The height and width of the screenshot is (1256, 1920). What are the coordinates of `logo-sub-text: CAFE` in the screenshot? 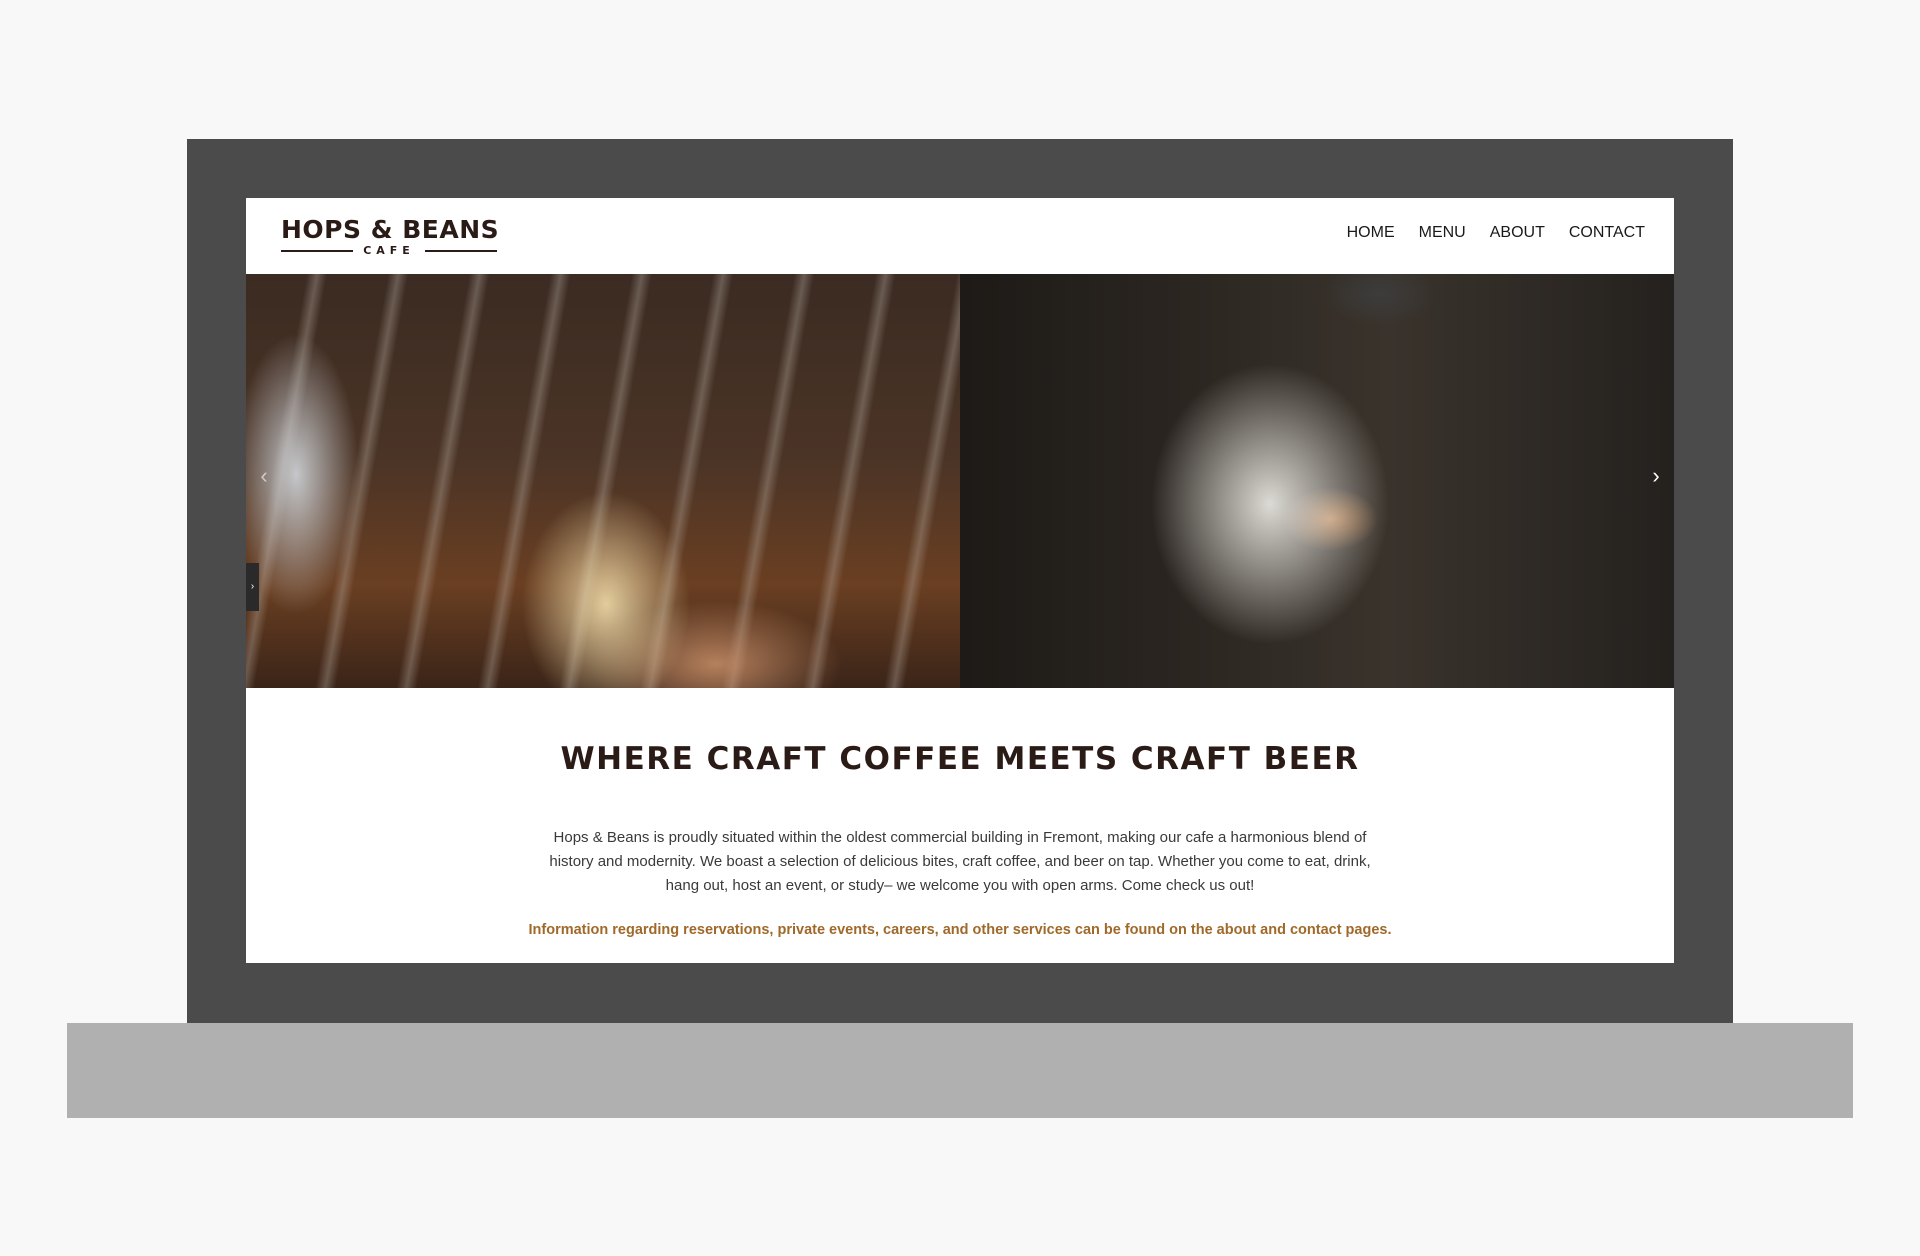 It's located at (389, 250).